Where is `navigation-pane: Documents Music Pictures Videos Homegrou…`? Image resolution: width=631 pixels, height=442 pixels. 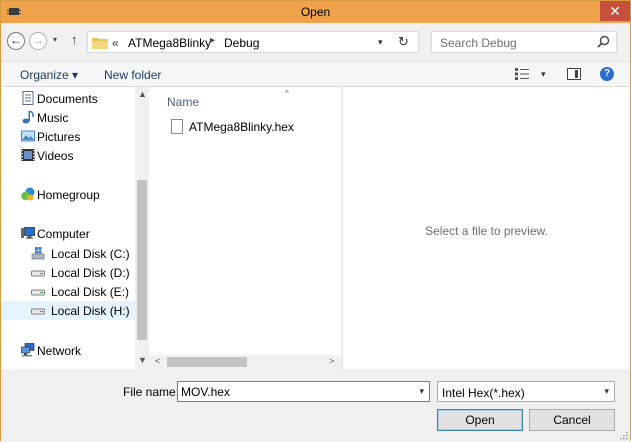 navigation-pane: Documents Music Pictures Videos Homegrou… is located at coordinates (75, 228).